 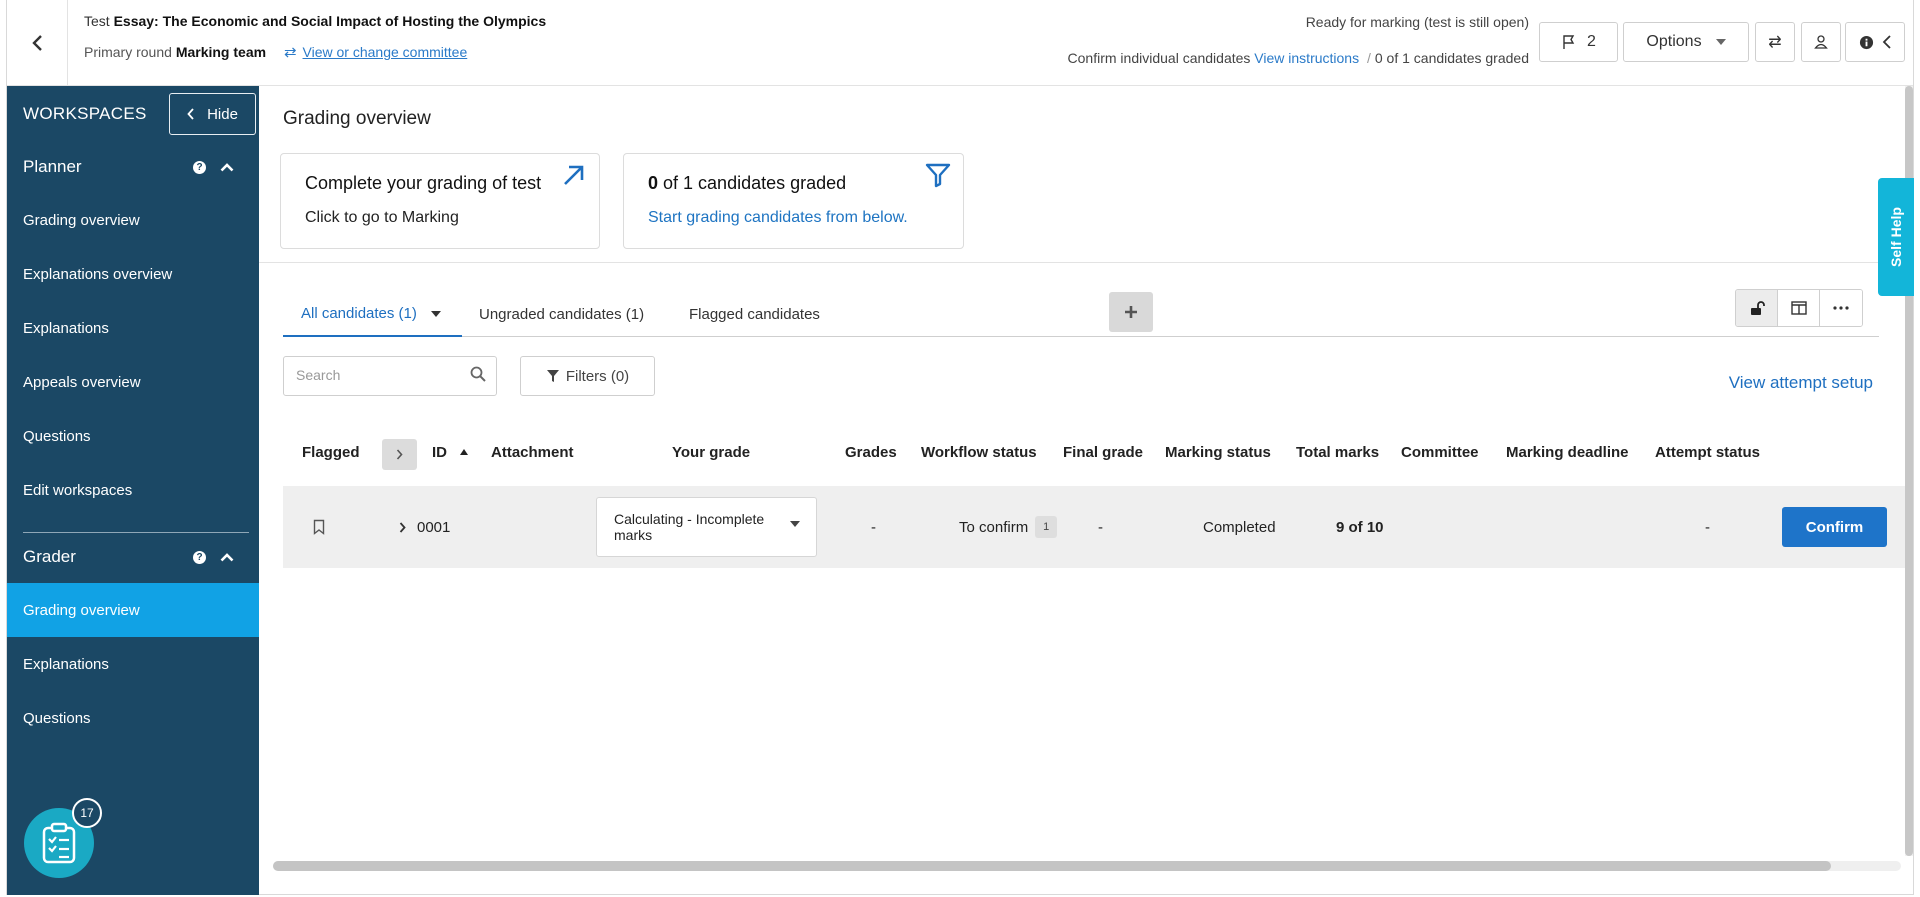 I want to click on sidebar-divider, so click(x=136, y=532).